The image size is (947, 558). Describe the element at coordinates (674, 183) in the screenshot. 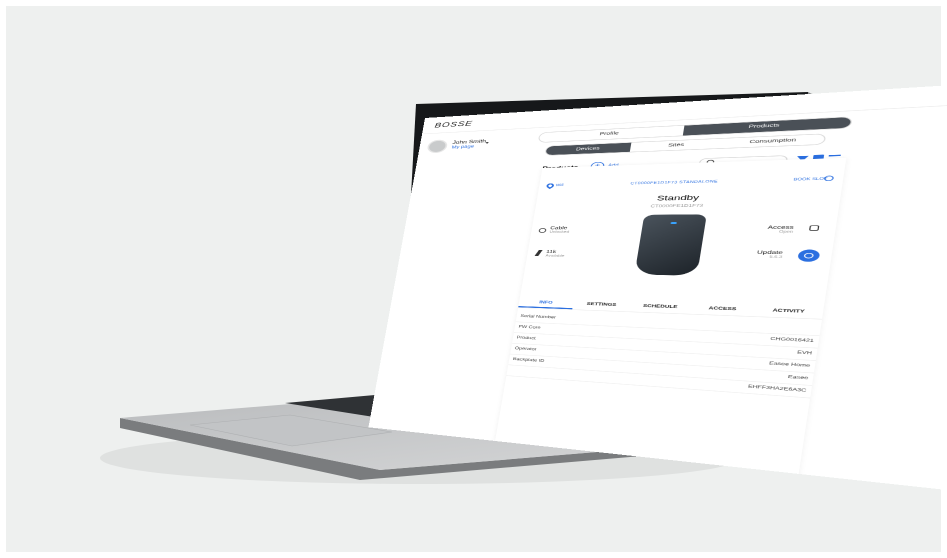

I see `device-serial-link: CT0000FE1D1F73 STANDALONE` at that location.